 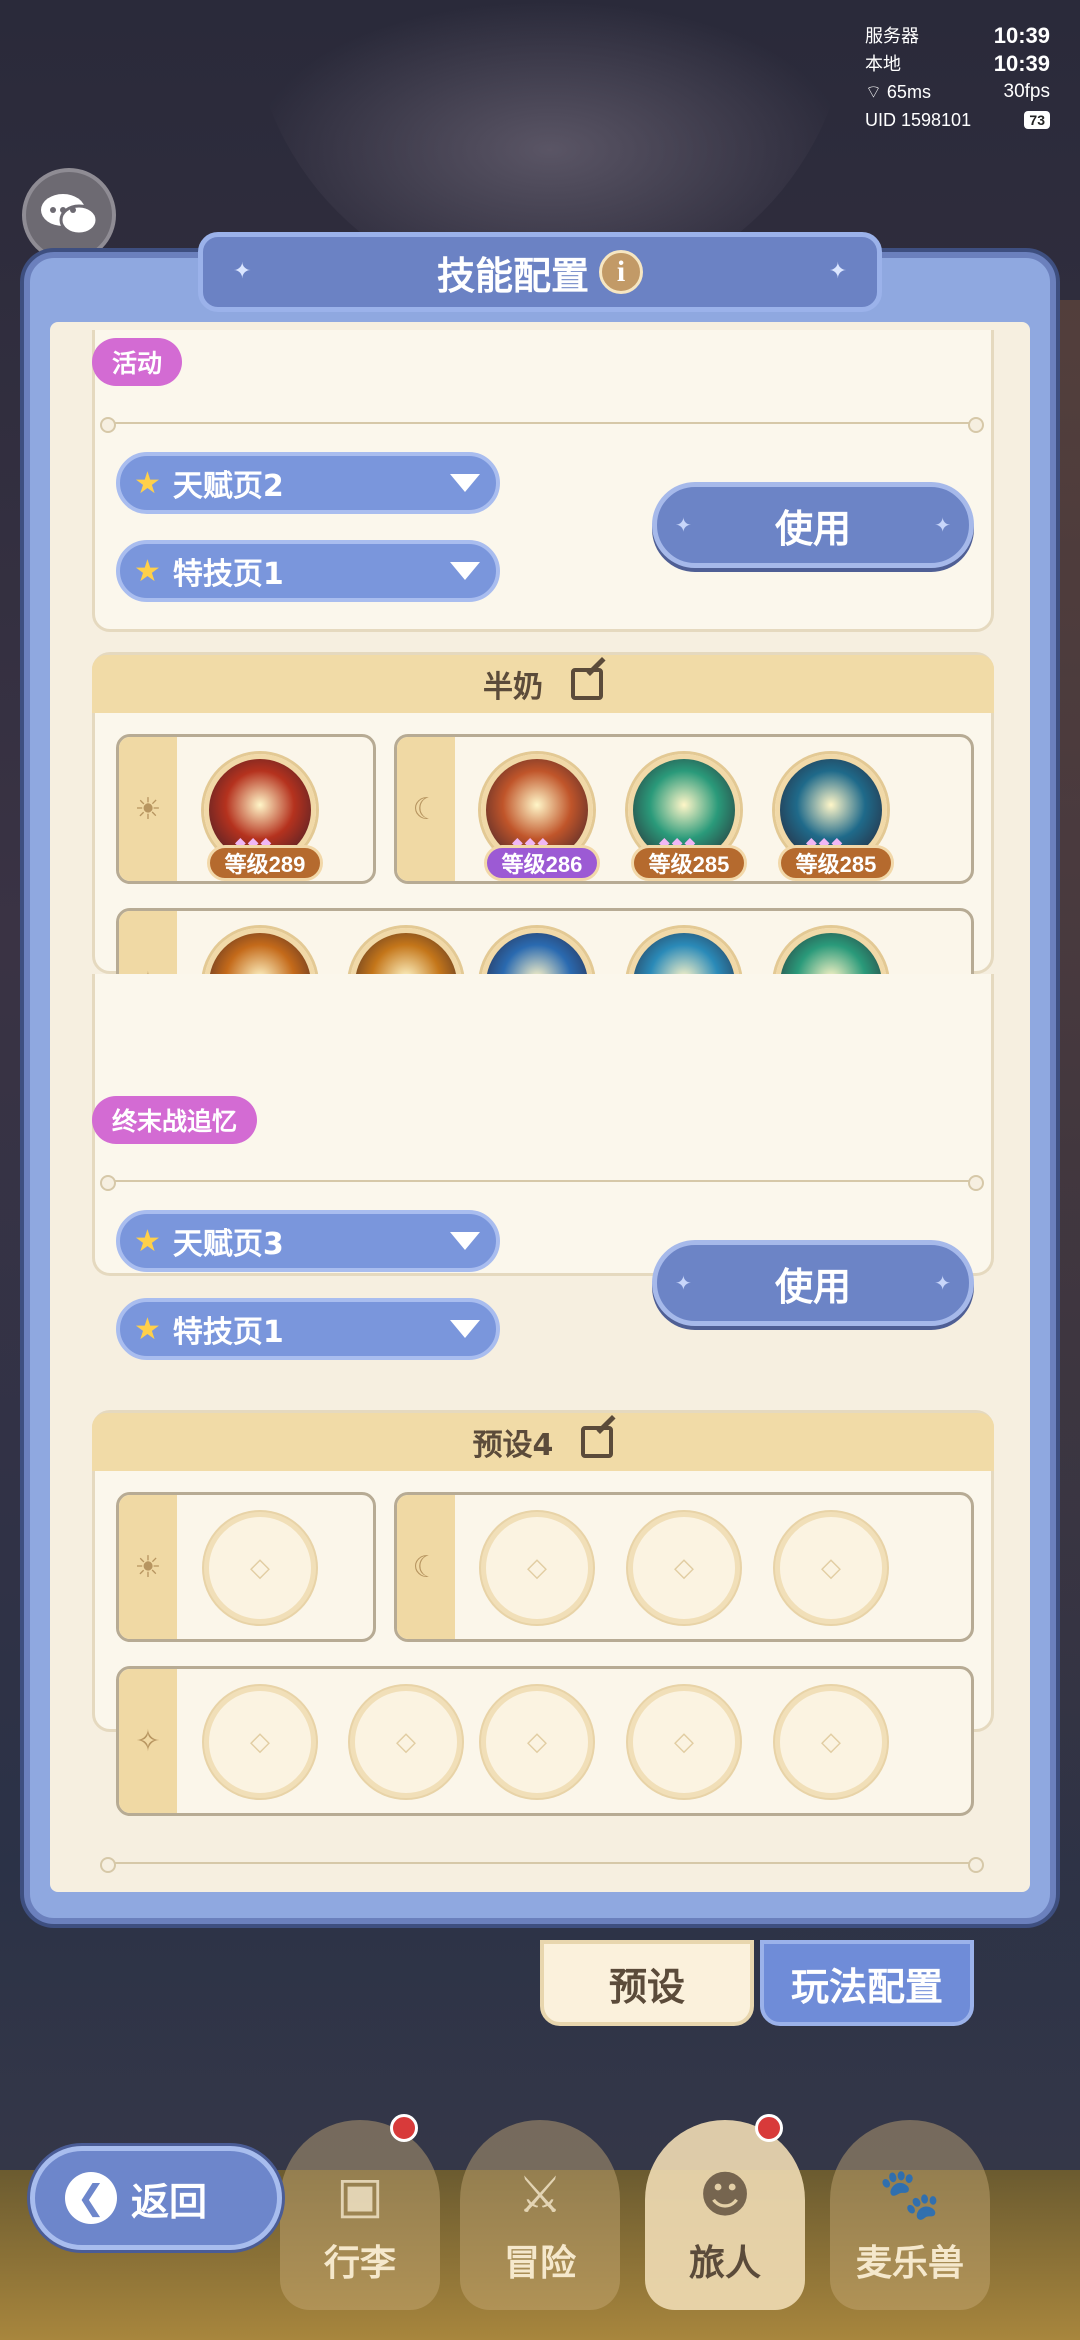 I want to click on back-button: ❮ 返回, so click(x=156, y=2198).